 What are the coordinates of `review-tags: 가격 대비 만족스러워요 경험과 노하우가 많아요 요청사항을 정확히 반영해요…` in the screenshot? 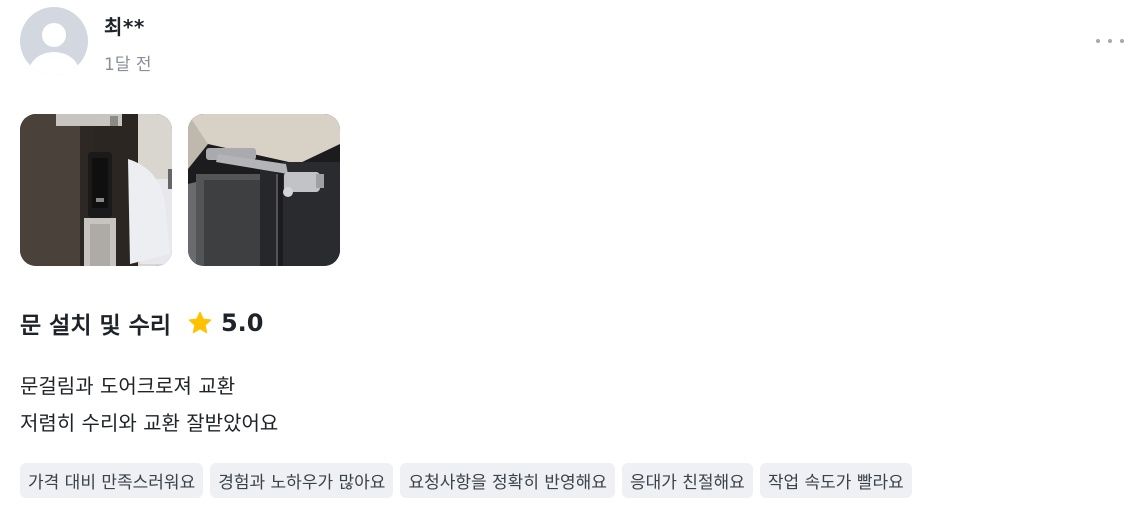 It's located at (466, 480).